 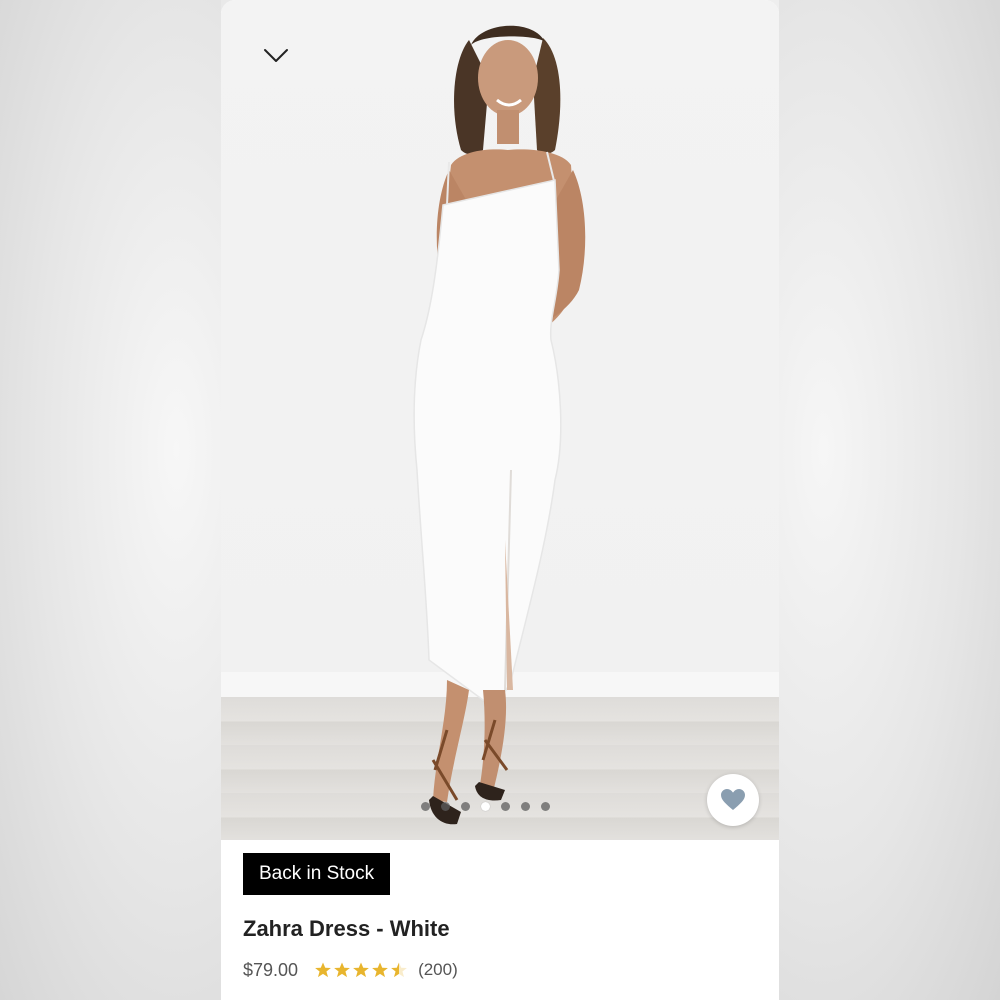 I want to click on product-title: Zahra Dress - White, so click(x=346, y=928).